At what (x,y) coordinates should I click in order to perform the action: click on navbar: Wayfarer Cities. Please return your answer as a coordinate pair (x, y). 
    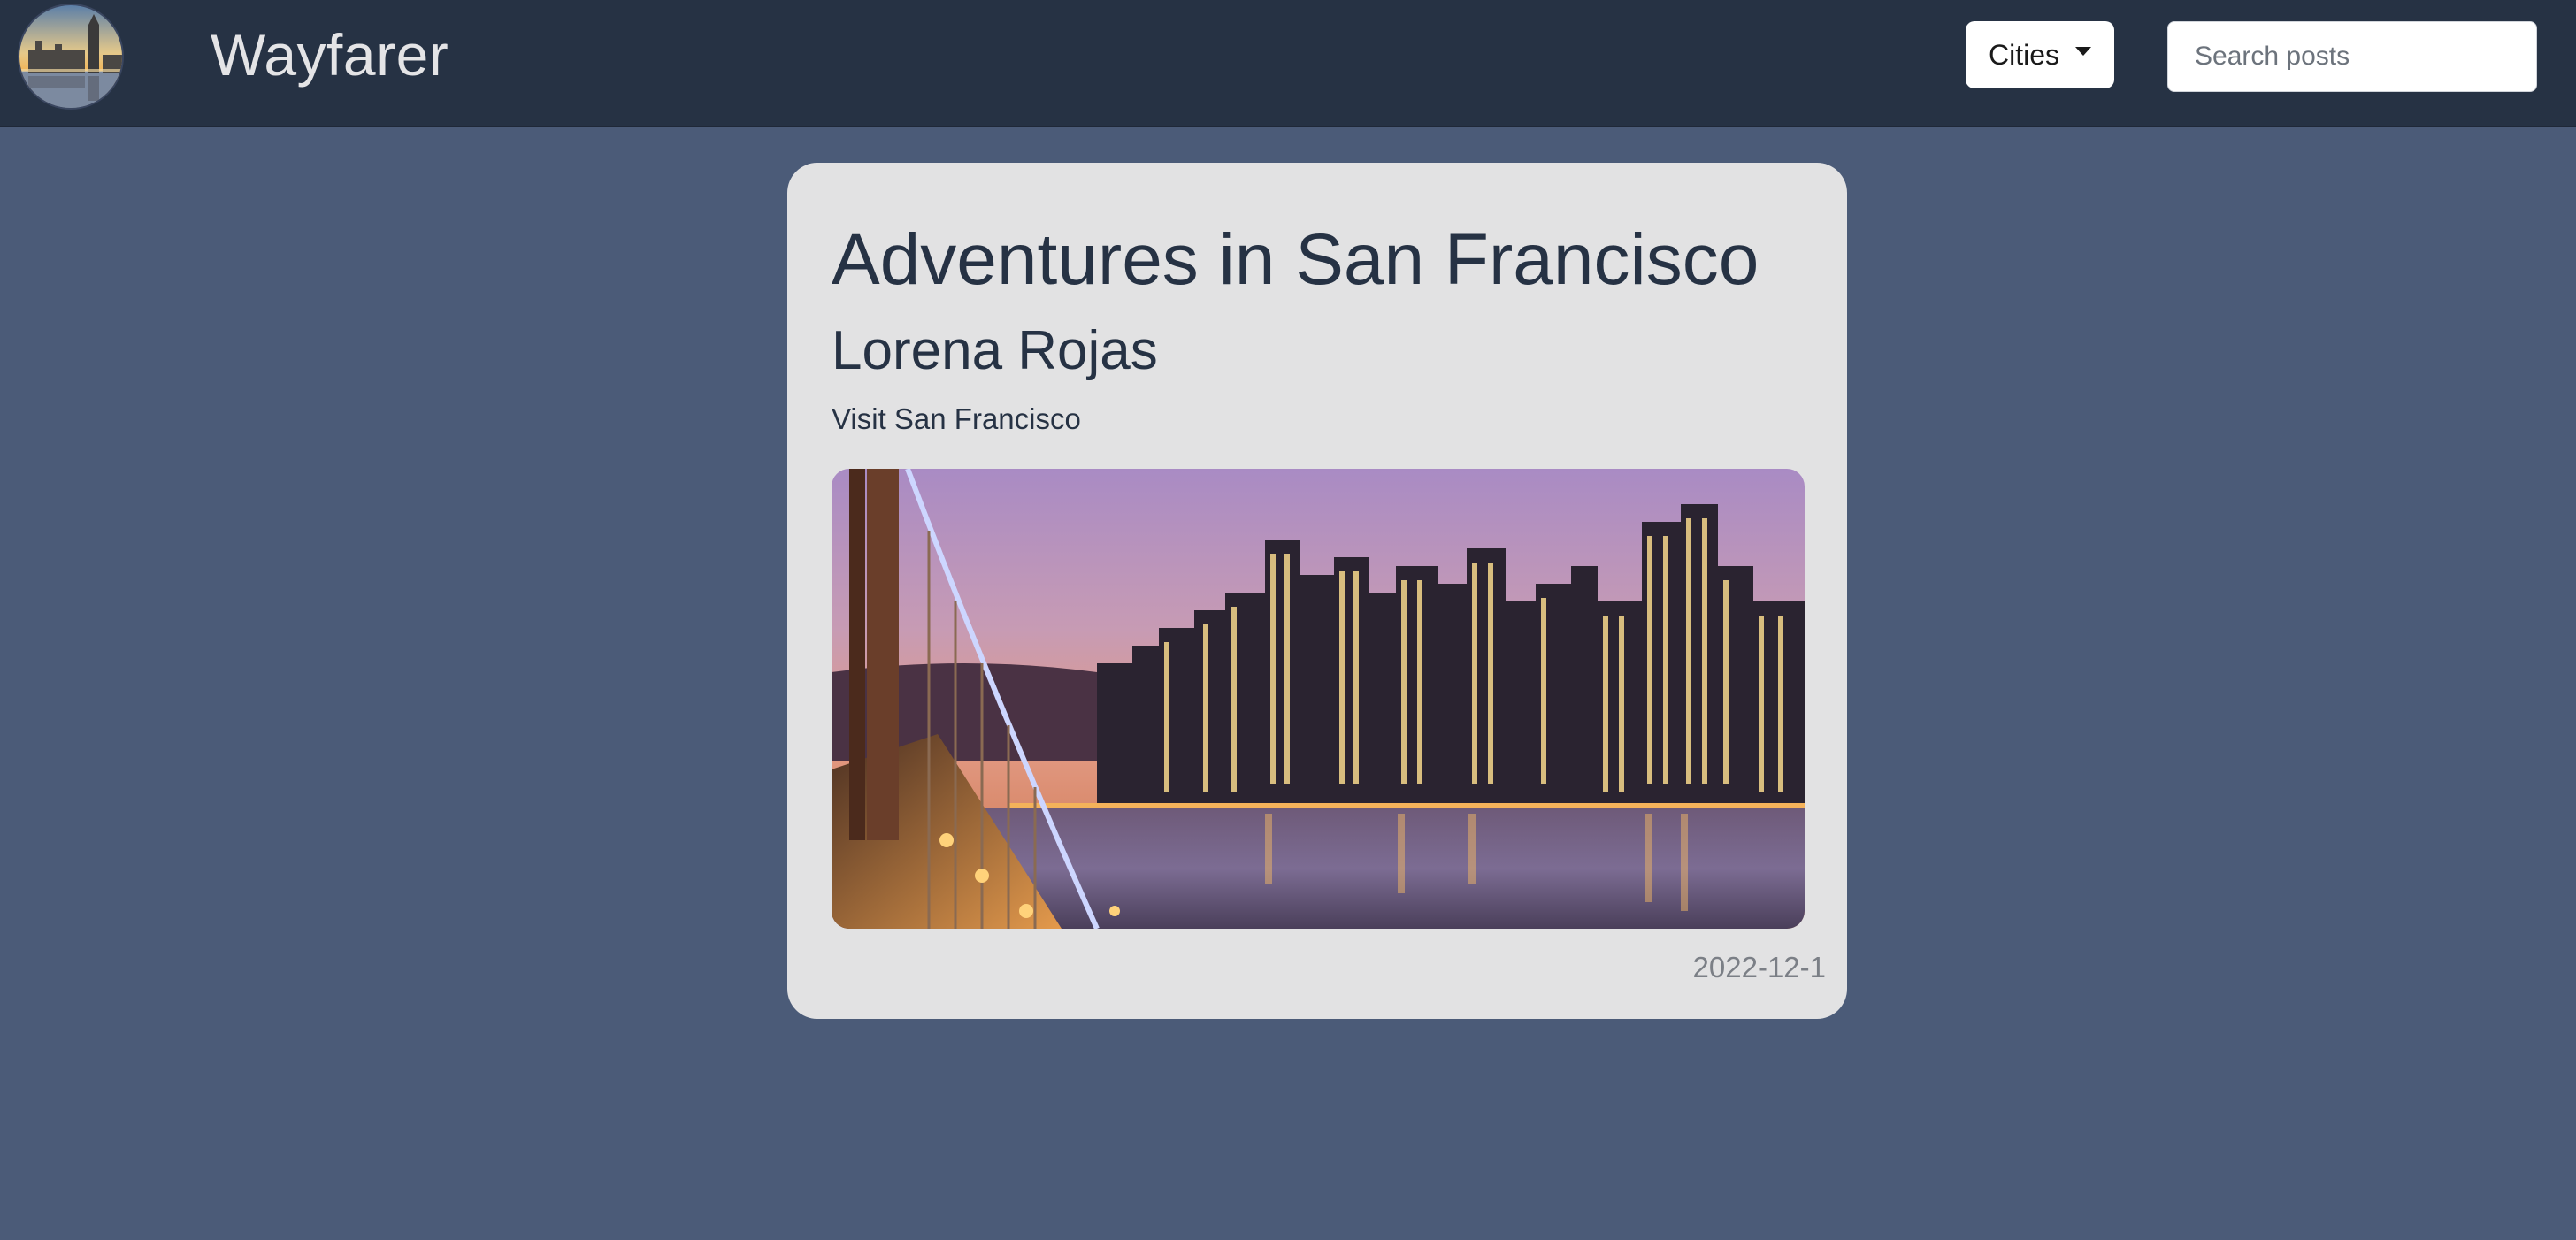
    Looking at the image, I should click on (1288, 63).